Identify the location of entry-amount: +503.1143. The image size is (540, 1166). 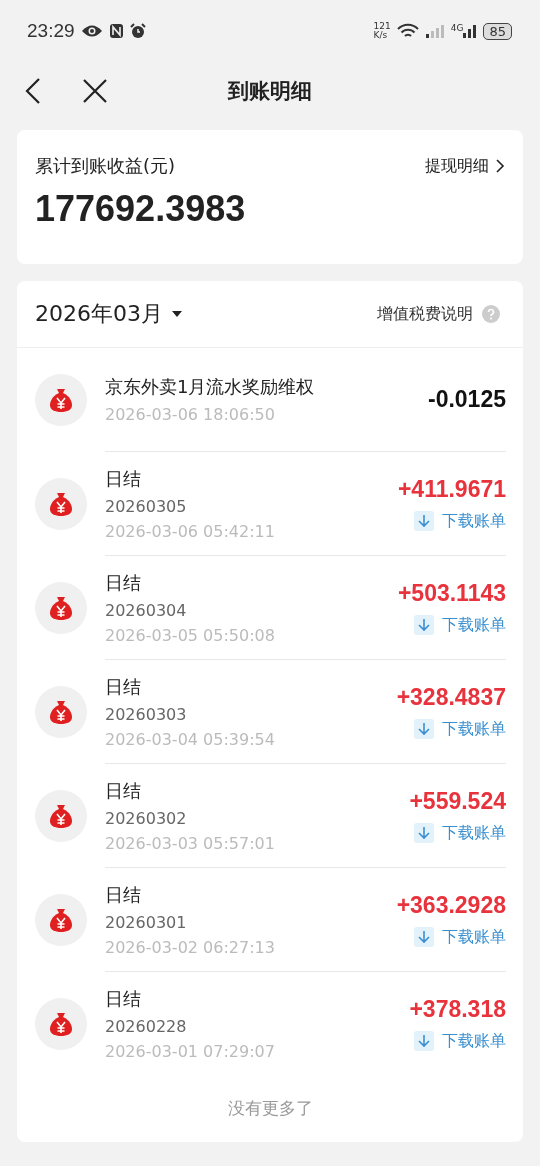
(451, 593).